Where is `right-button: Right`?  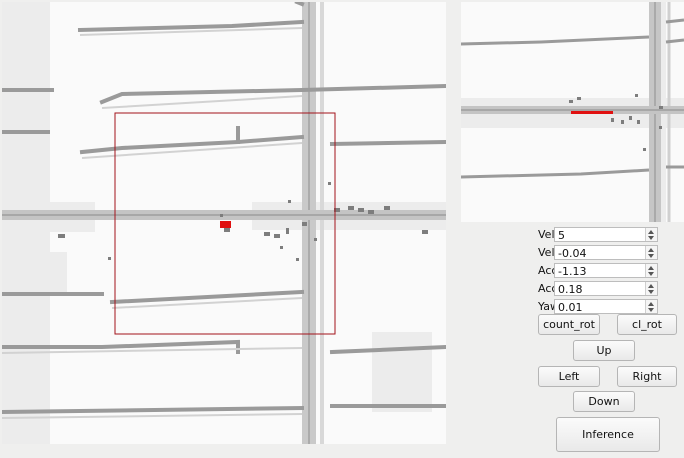 right-button: Right is located at coordinates (647, 376).